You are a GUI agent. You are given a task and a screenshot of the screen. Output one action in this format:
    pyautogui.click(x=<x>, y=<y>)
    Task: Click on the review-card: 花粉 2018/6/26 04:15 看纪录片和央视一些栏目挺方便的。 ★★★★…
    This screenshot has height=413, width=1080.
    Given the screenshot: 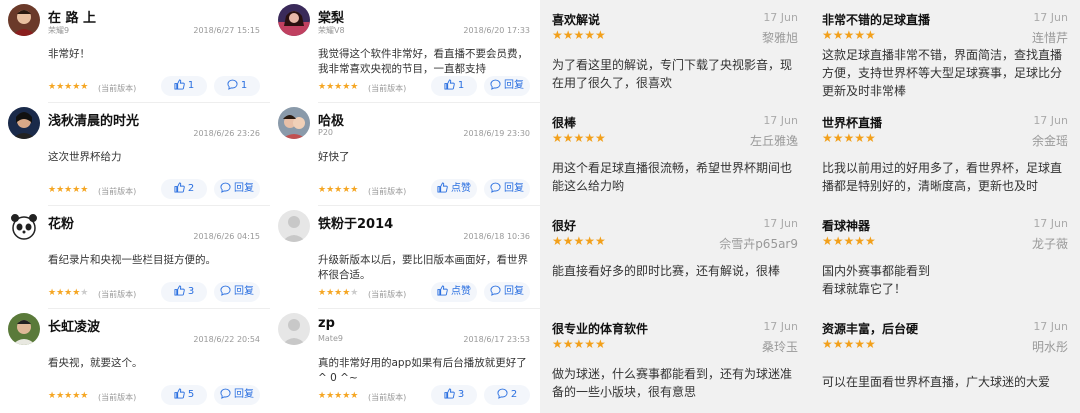 What is the action you would take?
    pyautogui.click(x=135, y=257)
    